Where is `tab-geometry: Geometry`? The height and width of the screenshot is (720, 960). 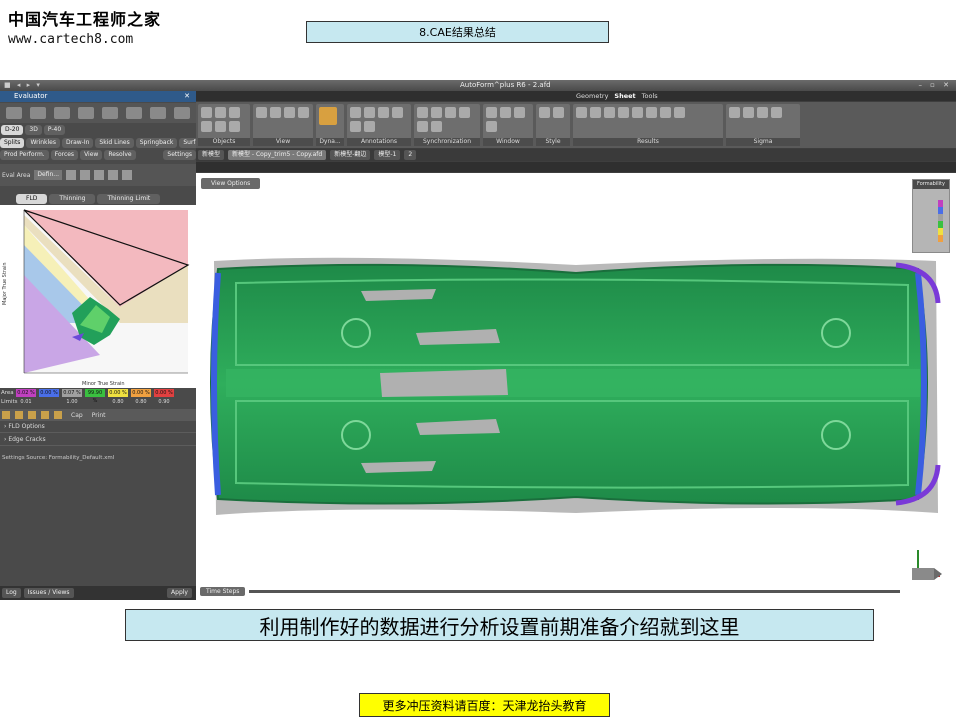
tab-geometry: Geometry is located at coordinates (592, 96).